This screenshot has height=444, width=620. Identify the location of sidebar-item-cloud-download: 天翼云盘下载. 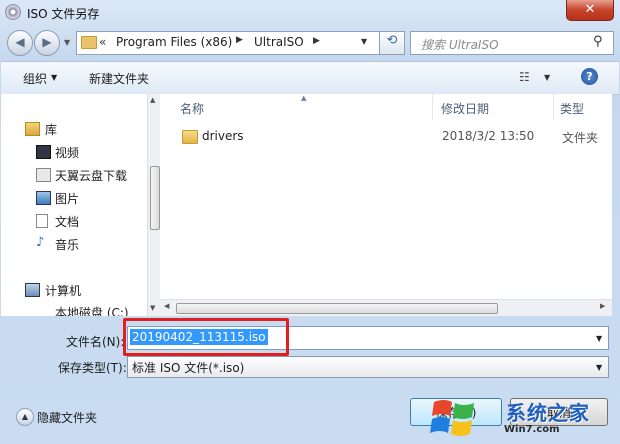
(82, 175).